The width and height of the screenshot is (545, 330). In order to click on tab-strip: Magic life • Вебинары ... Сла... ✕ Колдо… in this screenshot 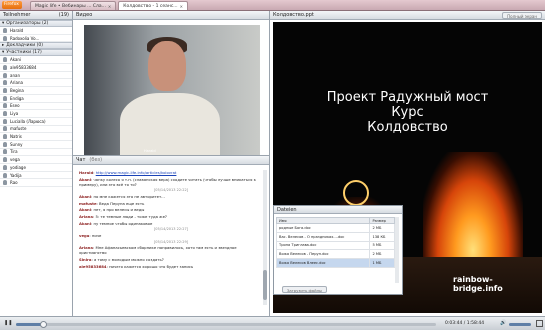, I will do `click(109, 5)`.